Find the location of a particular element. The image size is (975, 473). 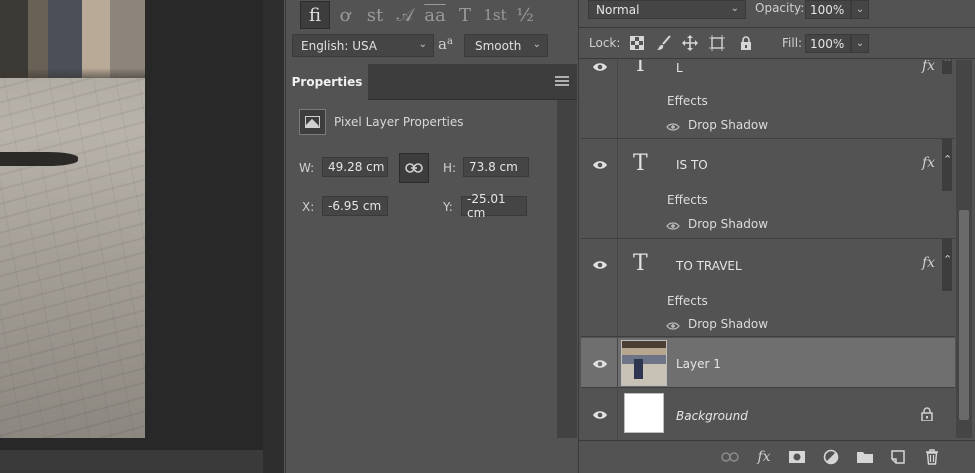

titling-alternates-button: T is located at coordinates (465, 15).